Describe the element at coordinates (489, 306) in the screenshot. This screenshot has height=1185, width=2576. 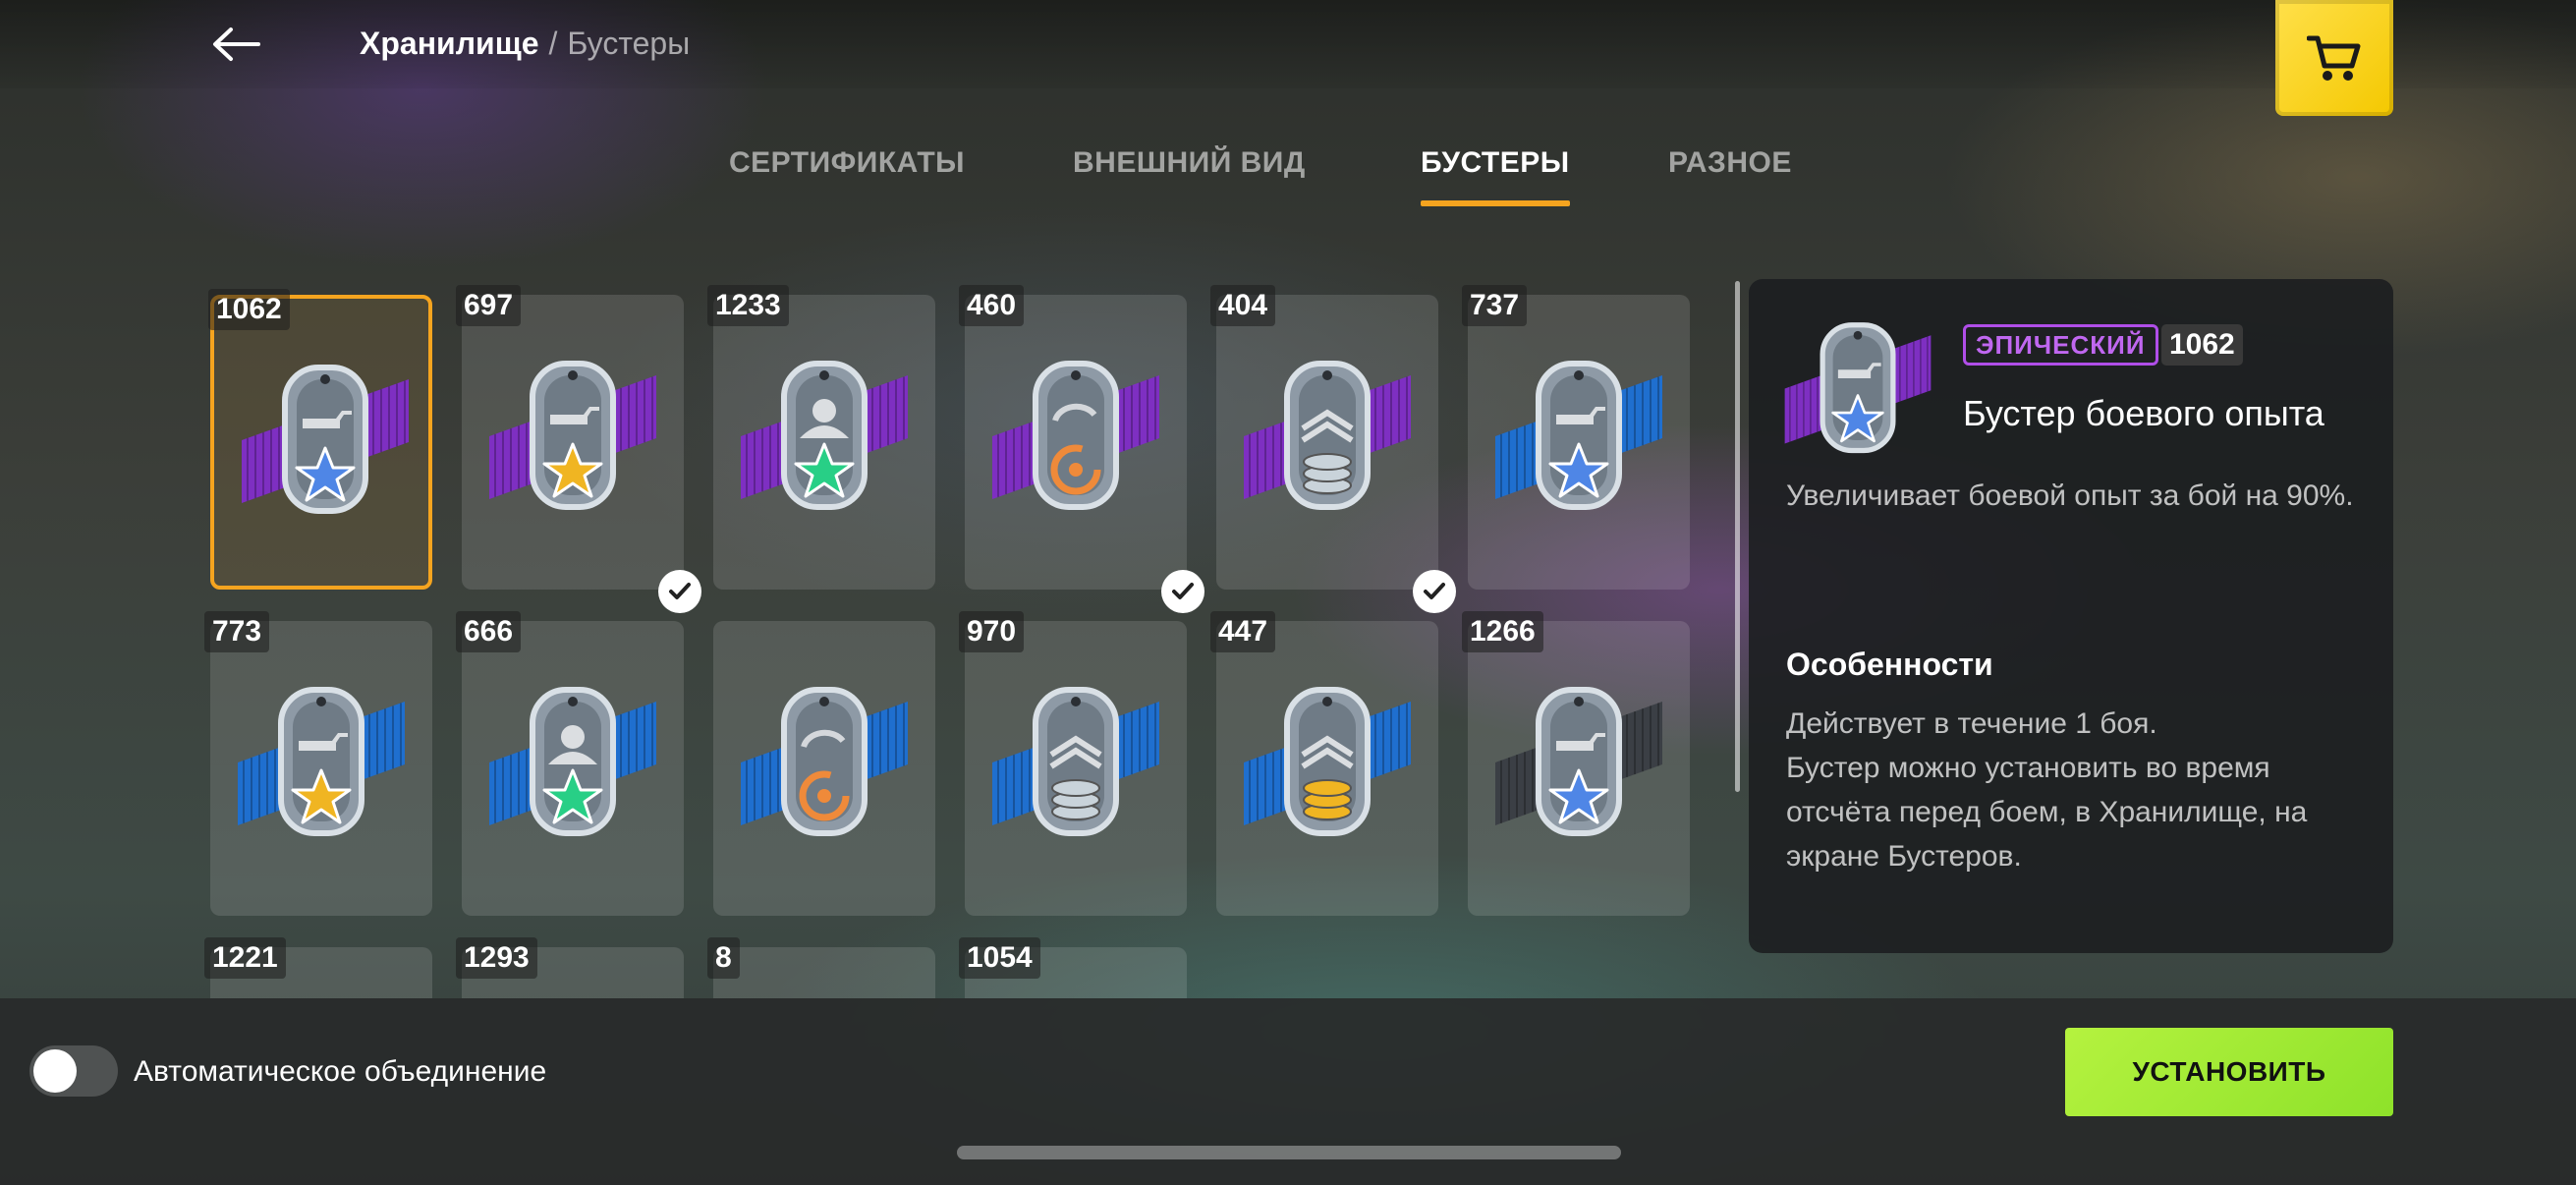
I see `booster-count: 697` at that location.